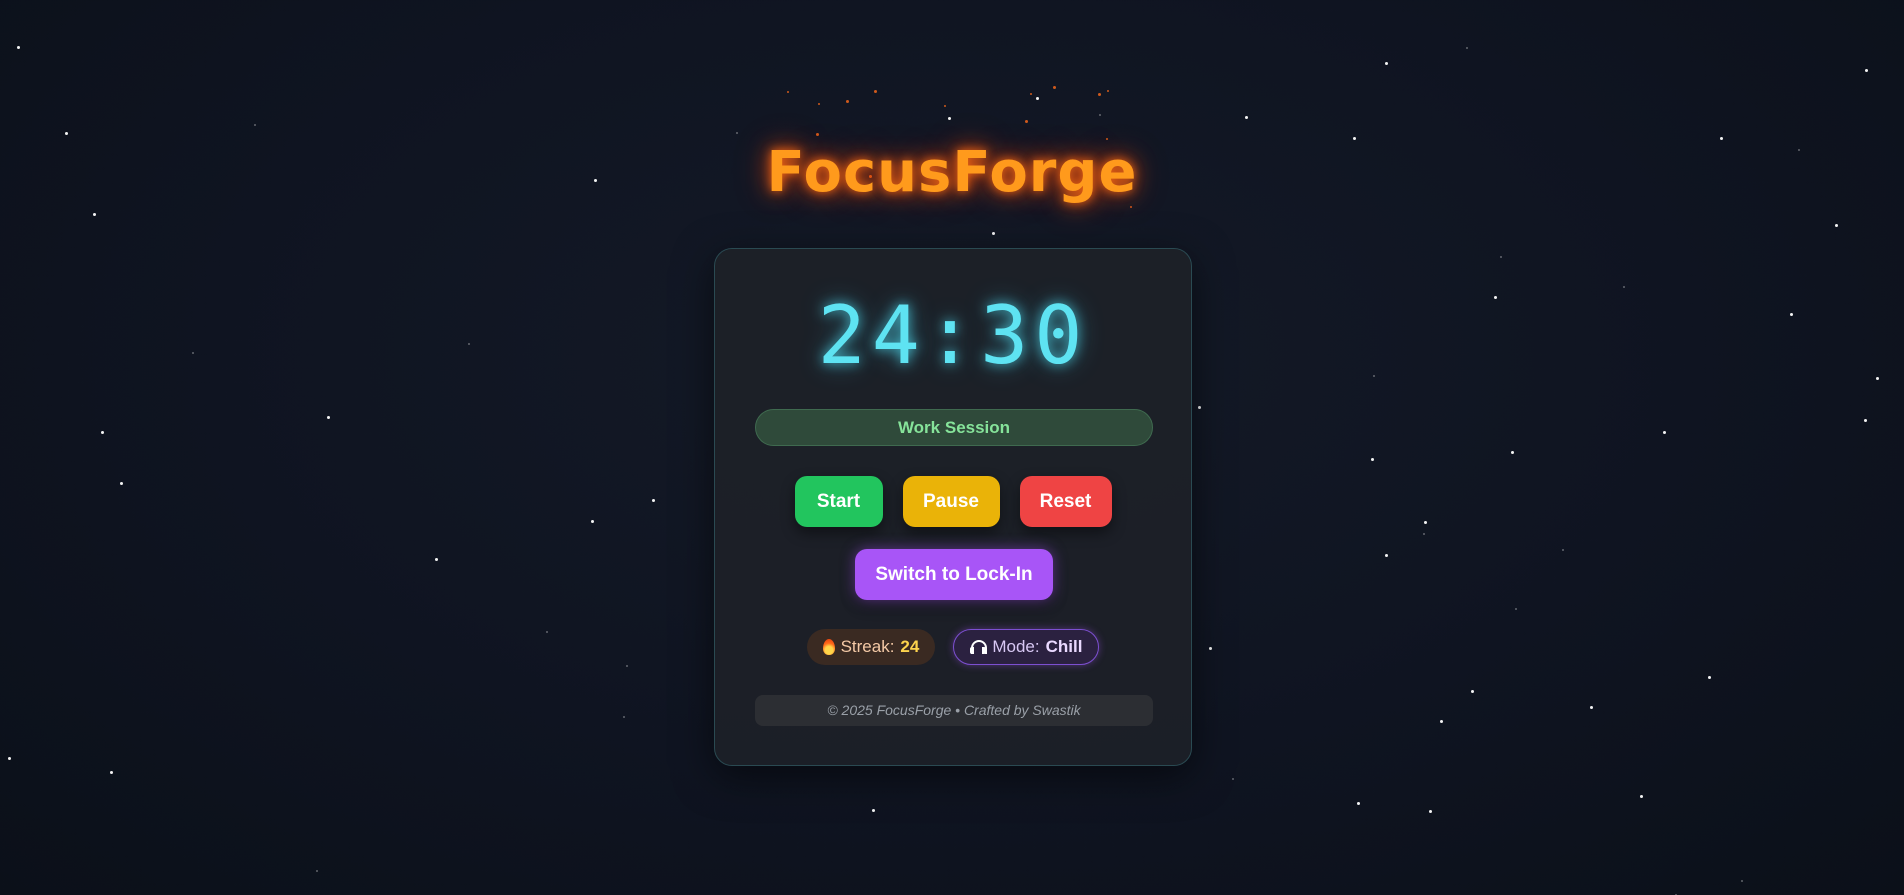  I want to click on streak-badge: Streak: 24, so click(871, 647).